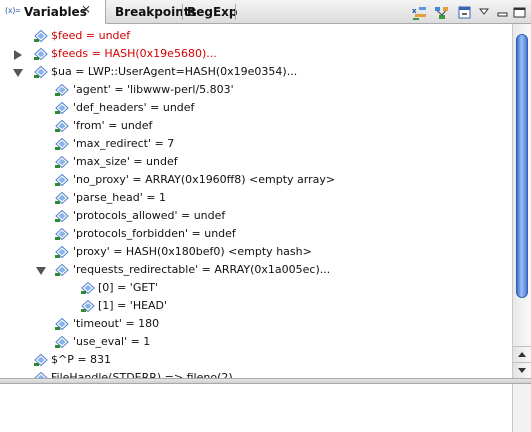 The width and height of the screenshot is (531, 432). Describe the element at coordinates (112, 341) in the screenshot. I see `variable-label: 'use_eval' = 1` at that location.